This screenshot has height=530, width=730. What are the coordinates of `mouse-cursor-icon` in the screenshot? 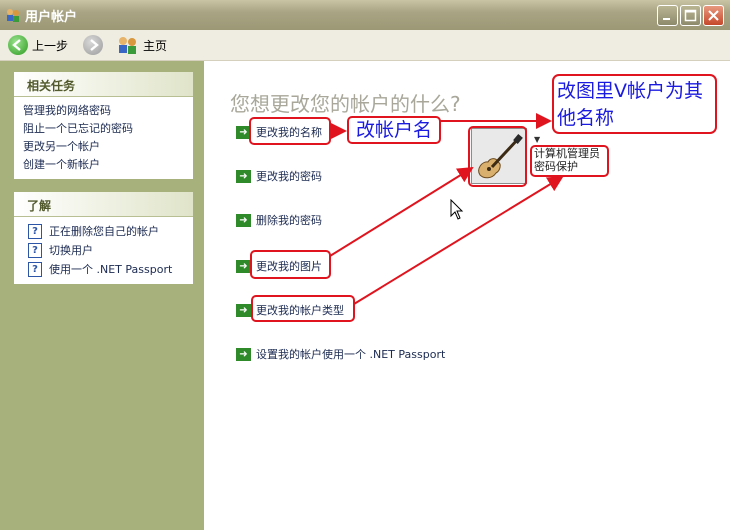 It's located at (457, 209).